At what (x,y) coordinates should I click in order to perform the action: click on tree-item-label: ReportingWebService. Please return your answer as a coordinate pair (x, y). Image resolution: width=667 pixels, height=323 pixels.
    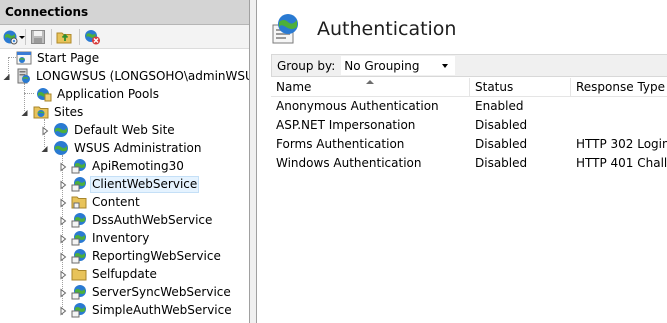
    Looking at the image, I should click on (156, 256).